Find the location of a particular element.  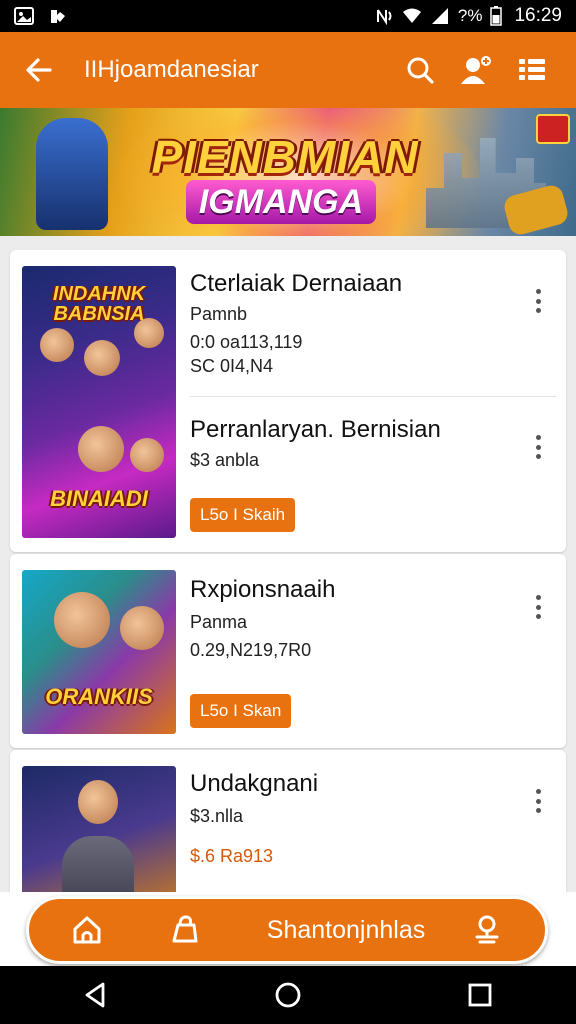

triangle-back-icon is located at coordinates (96, 995).